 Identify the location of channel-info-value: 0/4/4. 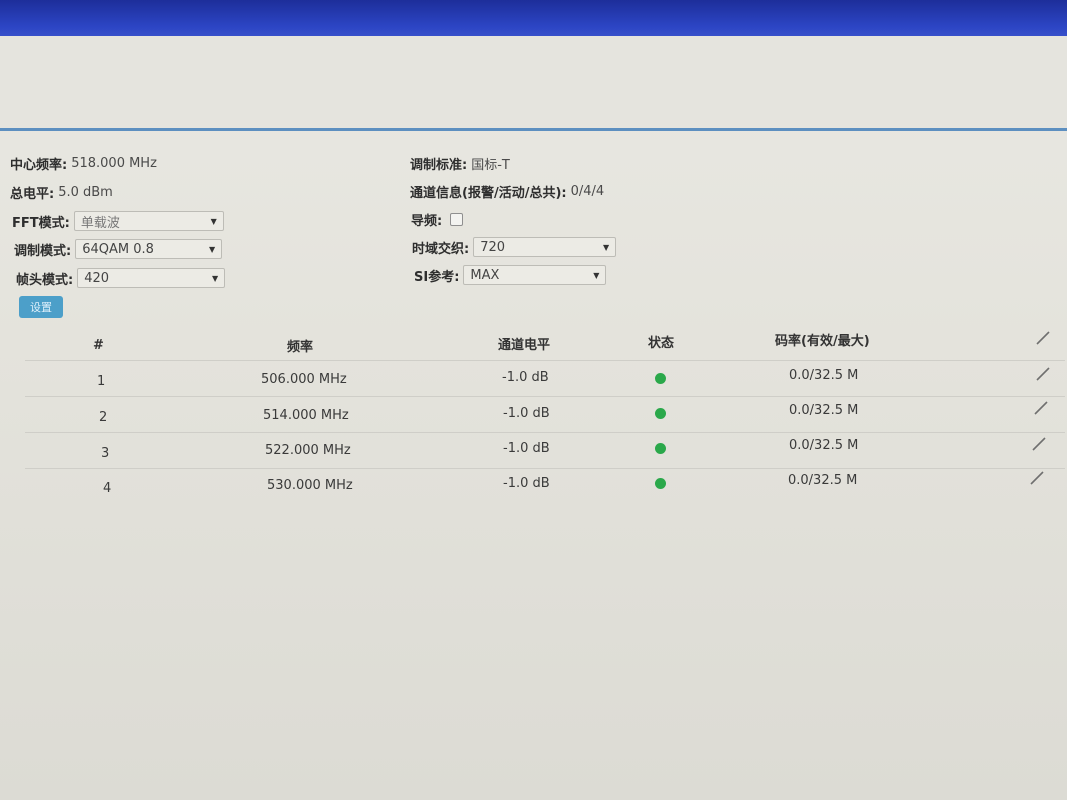
(587, 191).